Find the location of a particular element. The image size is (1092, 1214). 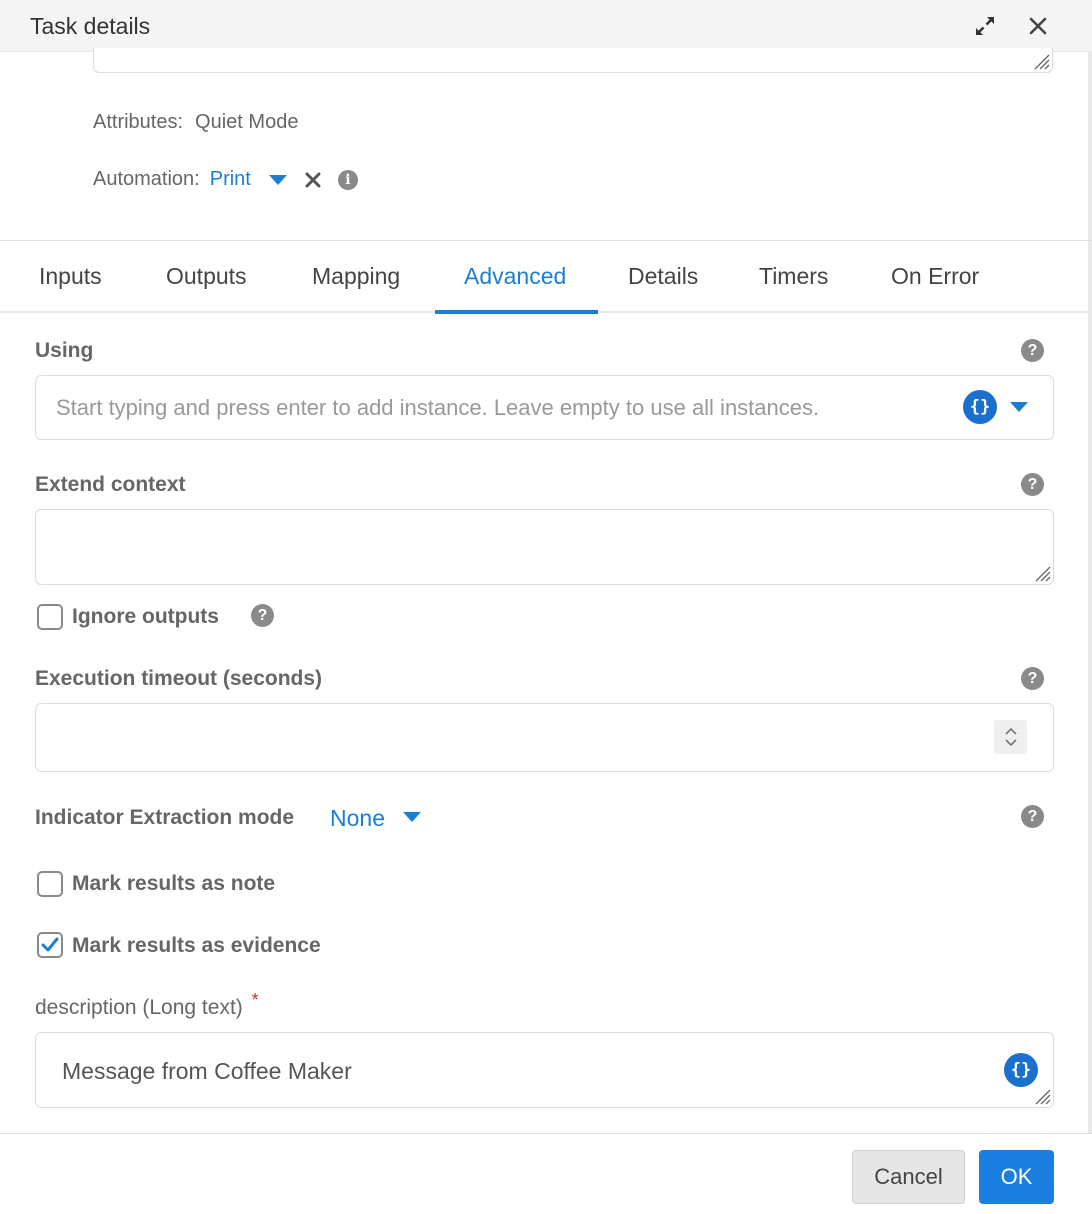

ignore-outputs-label: Ignore outputs is located at coordinates (145, 616).